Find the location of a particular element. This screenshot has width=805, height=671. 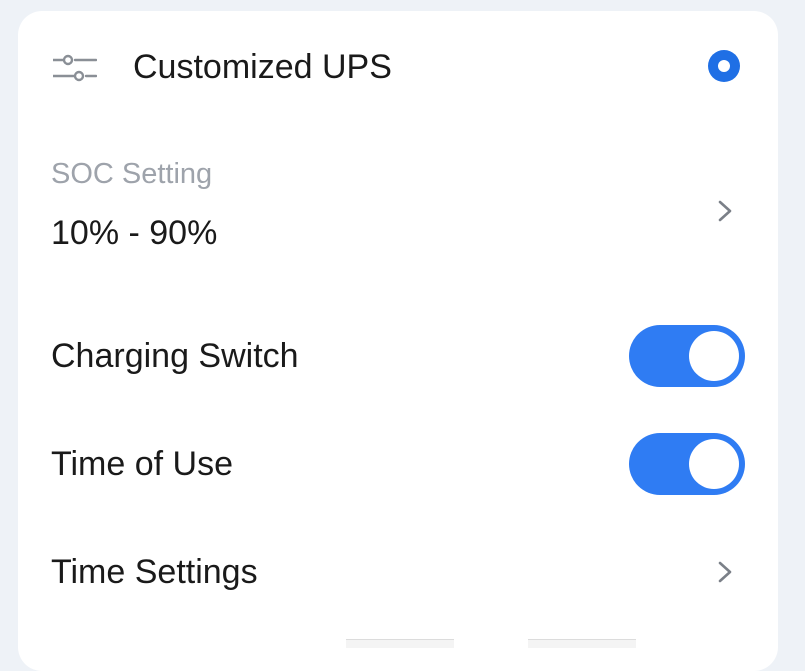

charging-switch-toggle is located at coordinates (687, 356).